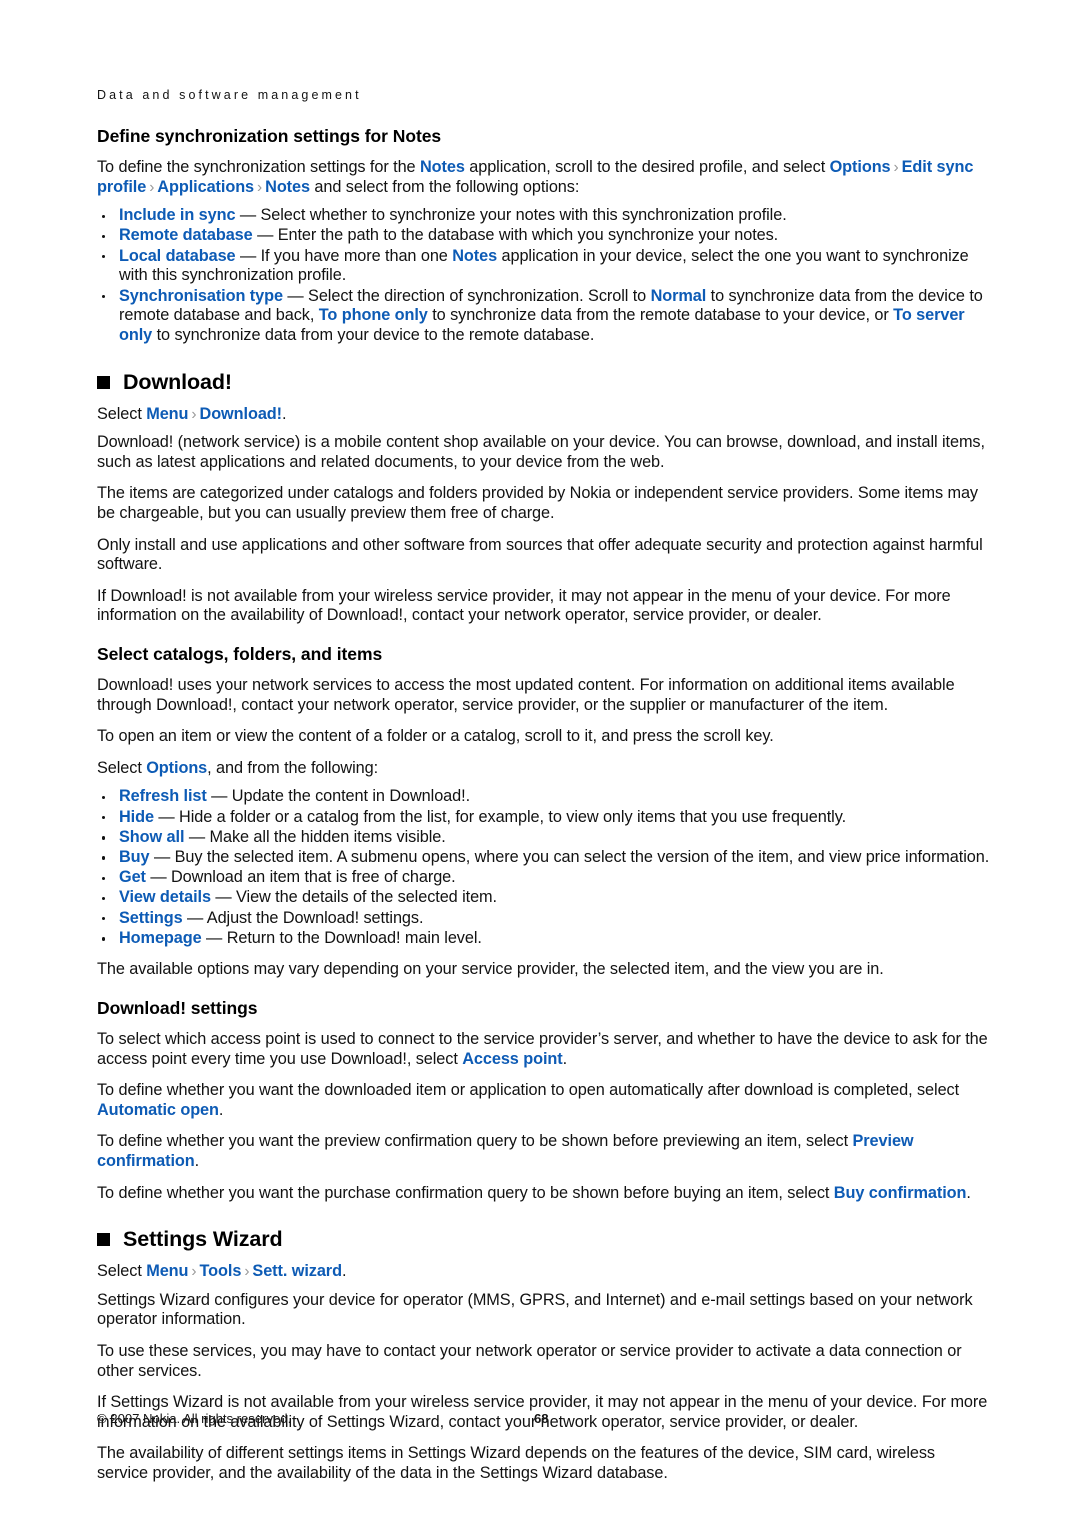 The image size is (1080, 1527). What do you see at coordinates (194, 1418) in the screenshot?
I see `copyright-notice: © 2007 Nokia. All rights reserved.` at bounding box center [194, 1418].